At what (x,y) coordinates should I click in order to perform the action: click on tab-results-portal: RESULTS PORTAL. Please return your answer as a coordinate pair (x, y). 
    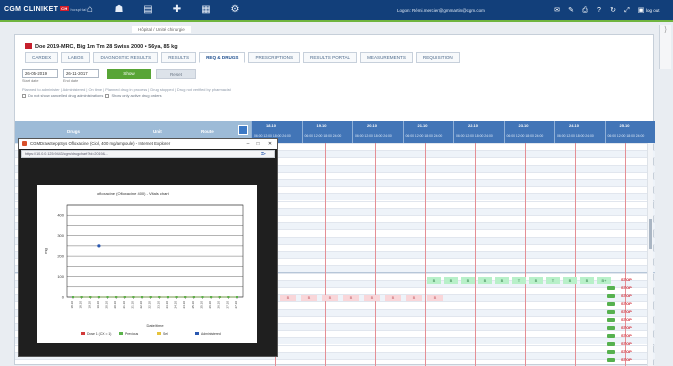
    Looking at the image, I should click on (330, 57).